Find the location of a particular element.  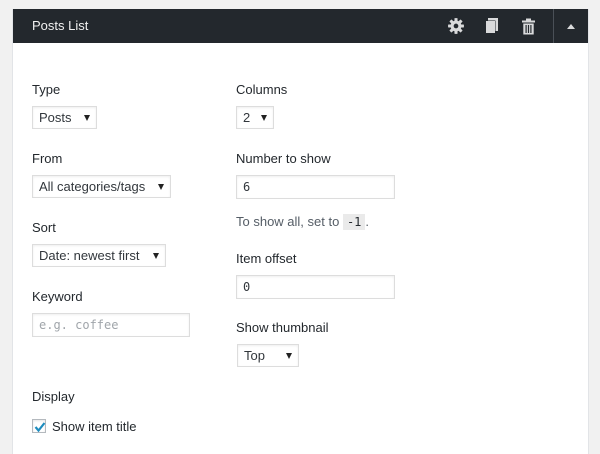

type-select-value: Posts is located at coordinates (55, 117).